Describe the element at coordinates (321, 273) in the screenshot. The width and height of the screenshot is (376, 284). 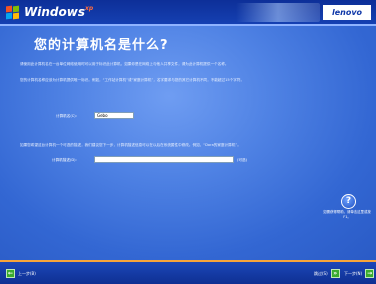
I see `skip-label: 跳过(S)` at that location.